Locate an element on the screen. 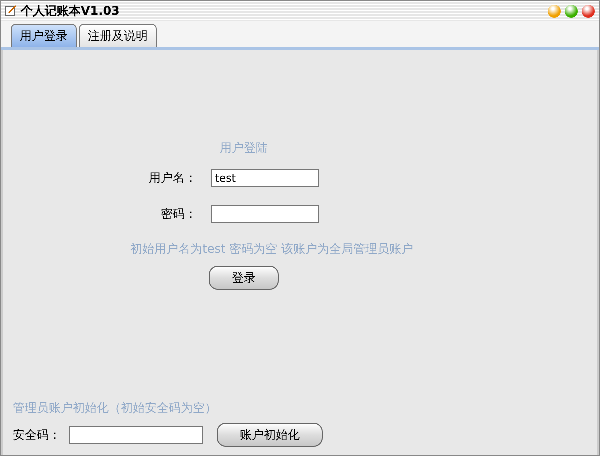 The width and height of the screenshot is (600, 456). password-field is located at coordinates (265, 214).